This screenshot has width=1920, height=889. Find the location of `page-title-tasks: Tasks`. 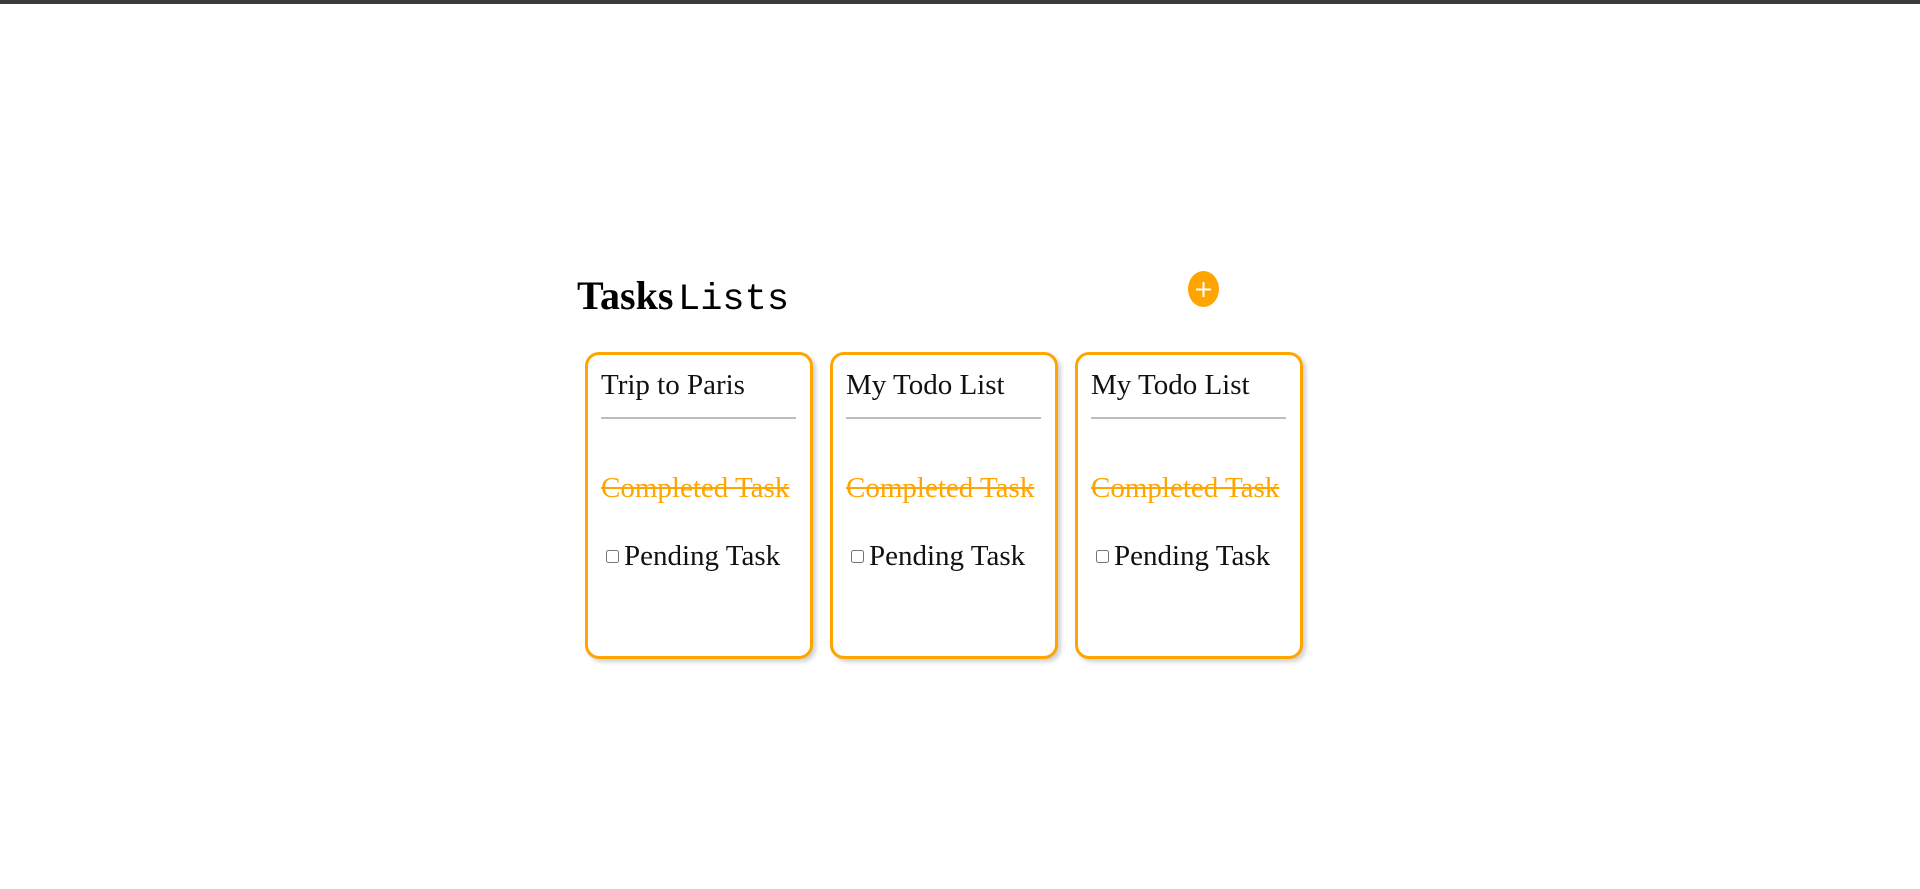

page-title-tasks: Tasks is located at coordinates (625, 295).